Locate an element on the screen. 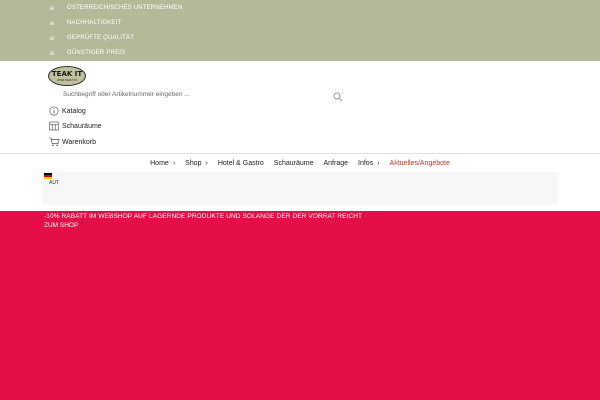 The width and height of the screenshot is (600, 400). logo-brand: TEAK IT is located at coordinates (67, 73).